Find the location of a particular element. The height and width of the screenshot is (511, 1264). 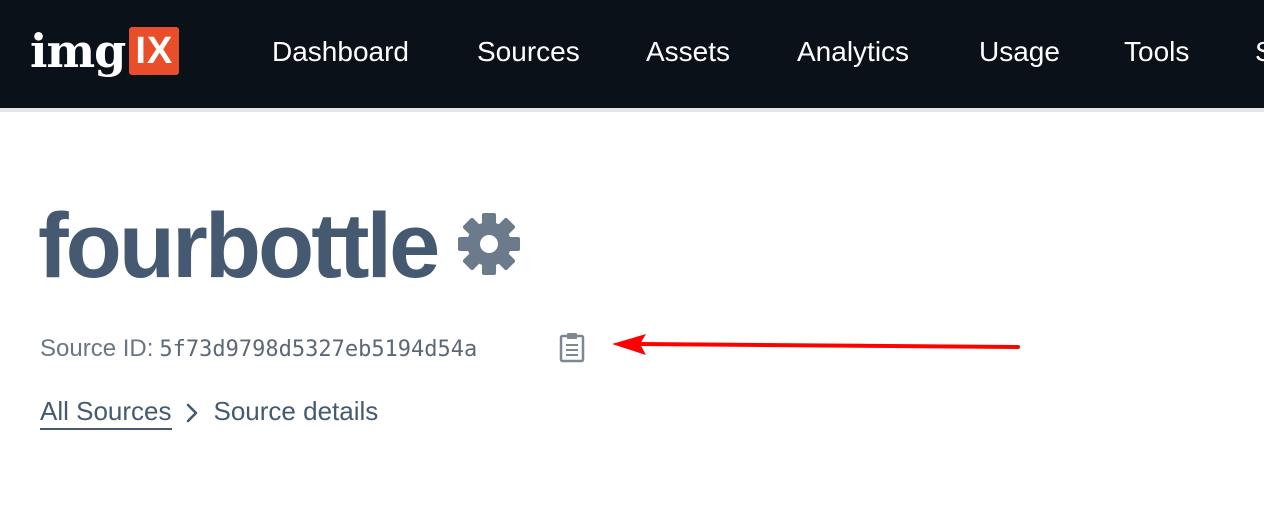

source-id-row: Source ID: 5f73d9798d5327eb5194d54a is located at coordinates (258, 349).